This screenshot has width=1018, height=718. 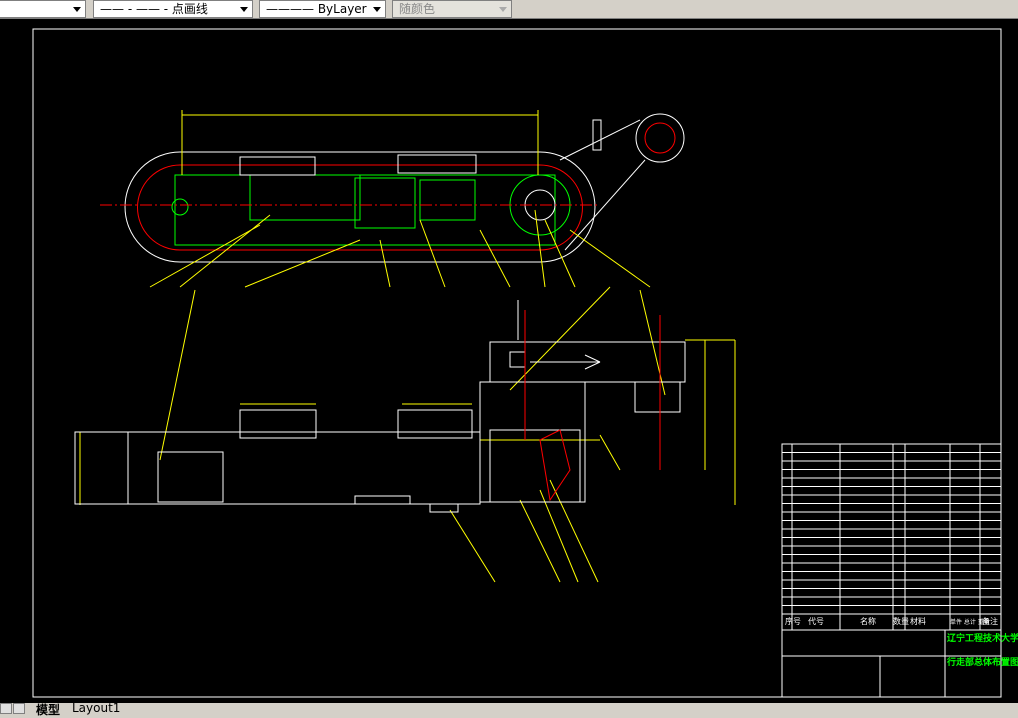 I want to click on properties-toolbar: —— - —— - 点画线 ———— ByLayer 随颜色, so click(x=509, y=9).